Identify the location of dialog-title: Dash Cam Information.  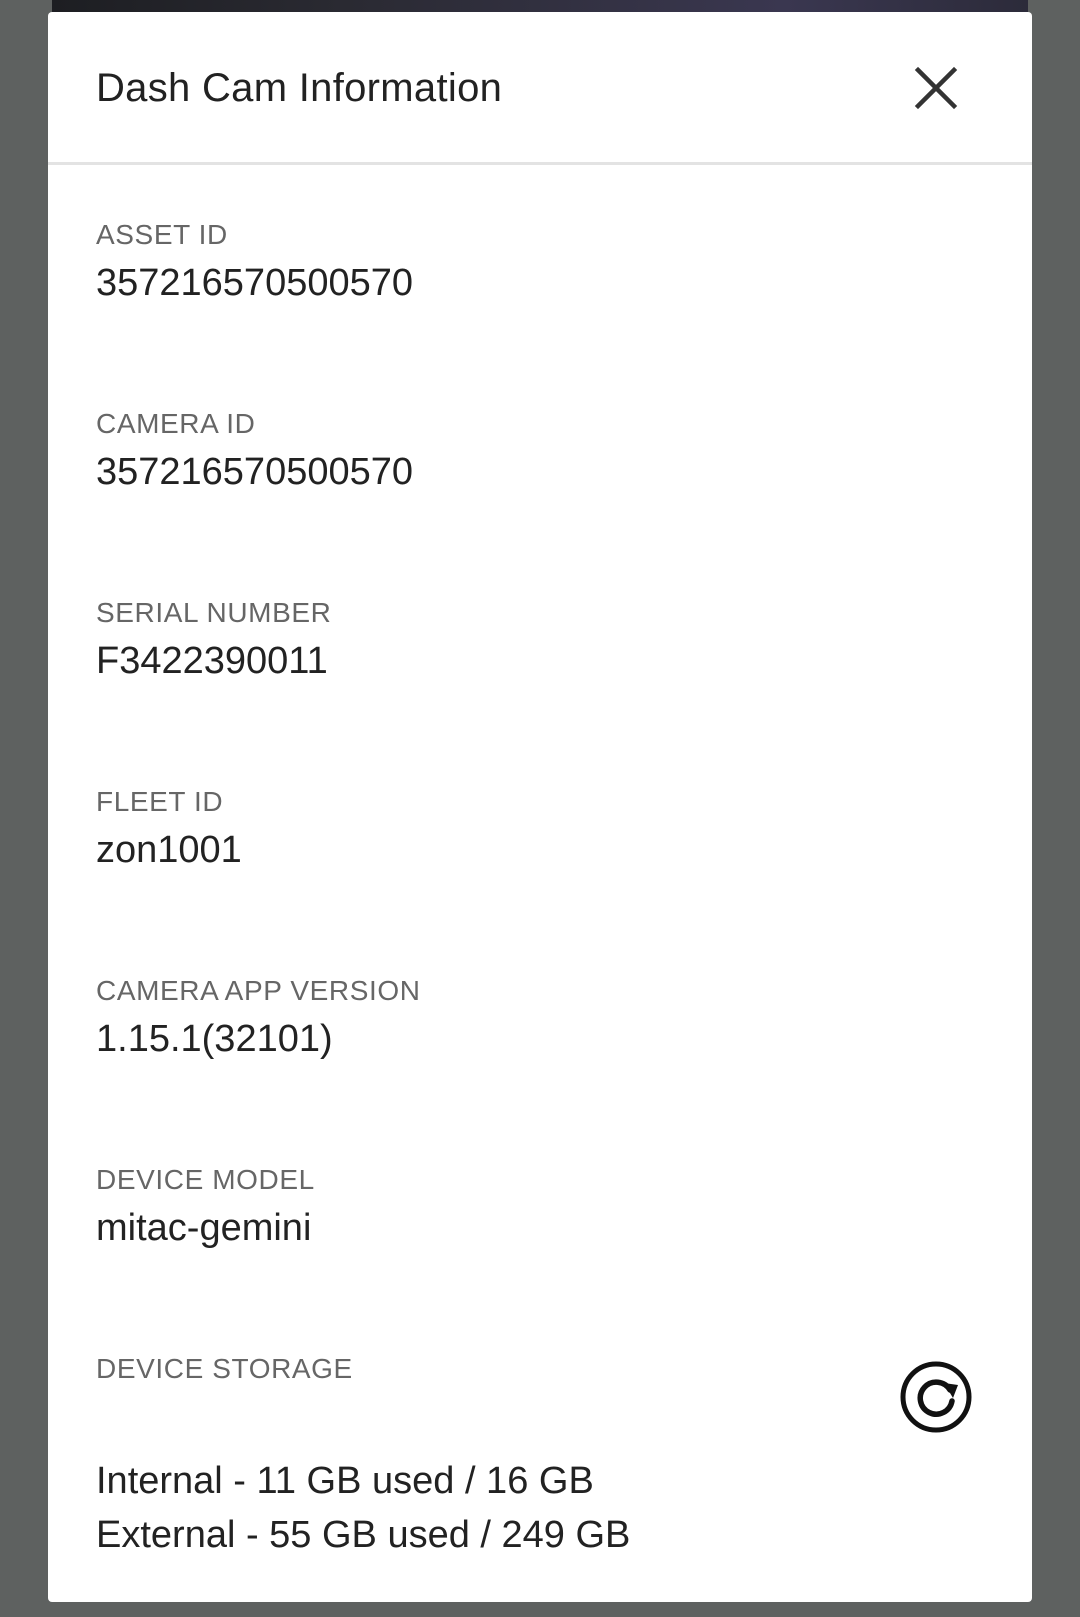
(299, 88).